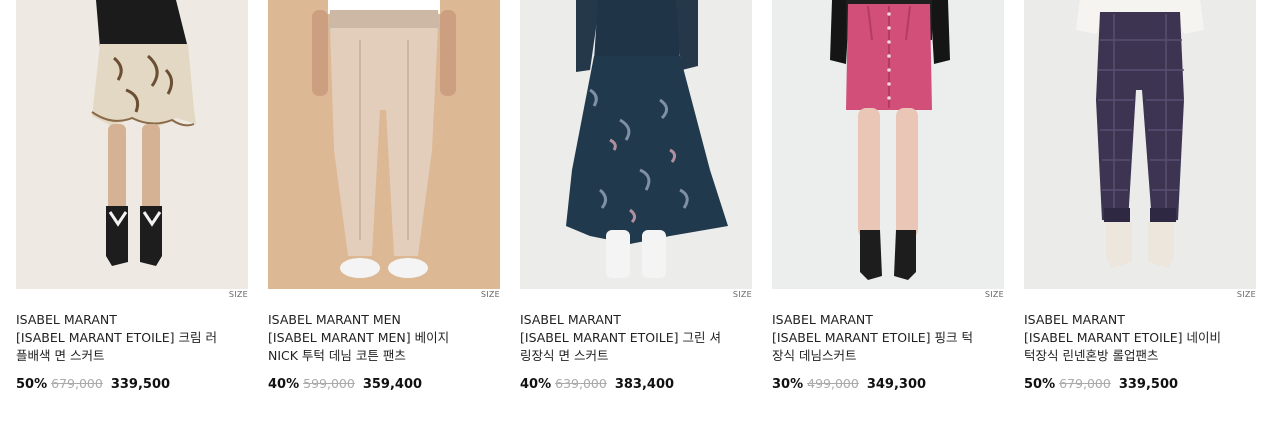  Describe the element at coordinates (329, 383) in the screenshot. I see `original-price: 599,000` at that location.